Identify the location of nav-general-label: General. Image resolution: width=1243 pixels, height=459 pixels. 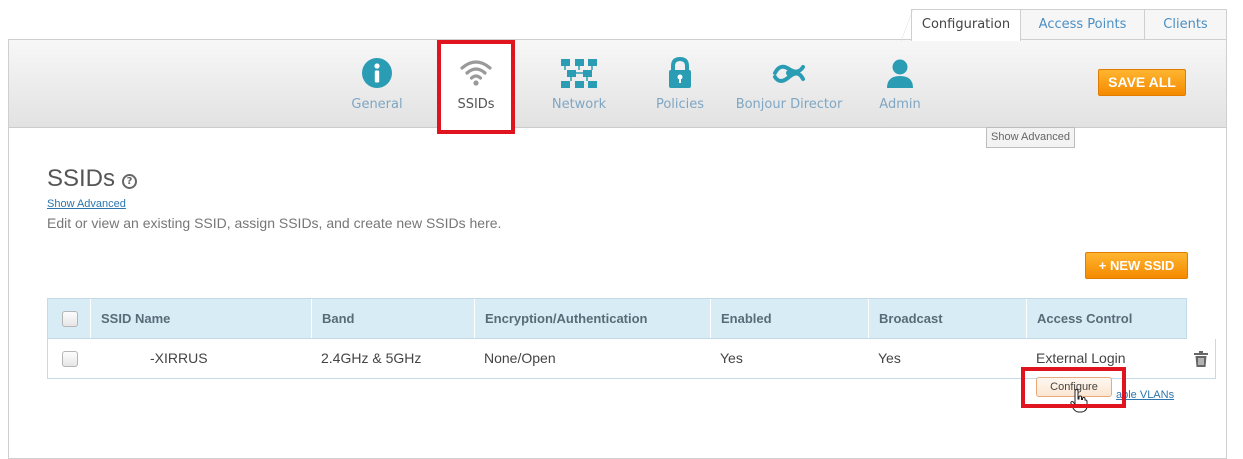
(377, 104).